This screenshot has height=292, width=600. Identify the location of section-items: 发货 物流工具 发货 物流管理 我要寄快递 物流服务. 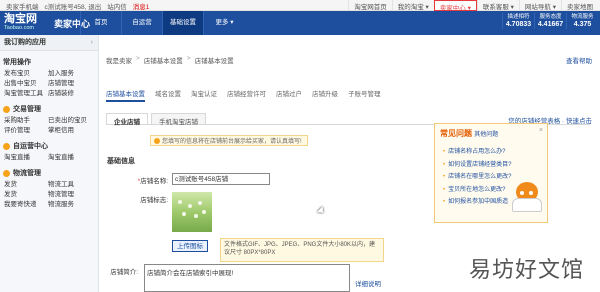
(49, 194).